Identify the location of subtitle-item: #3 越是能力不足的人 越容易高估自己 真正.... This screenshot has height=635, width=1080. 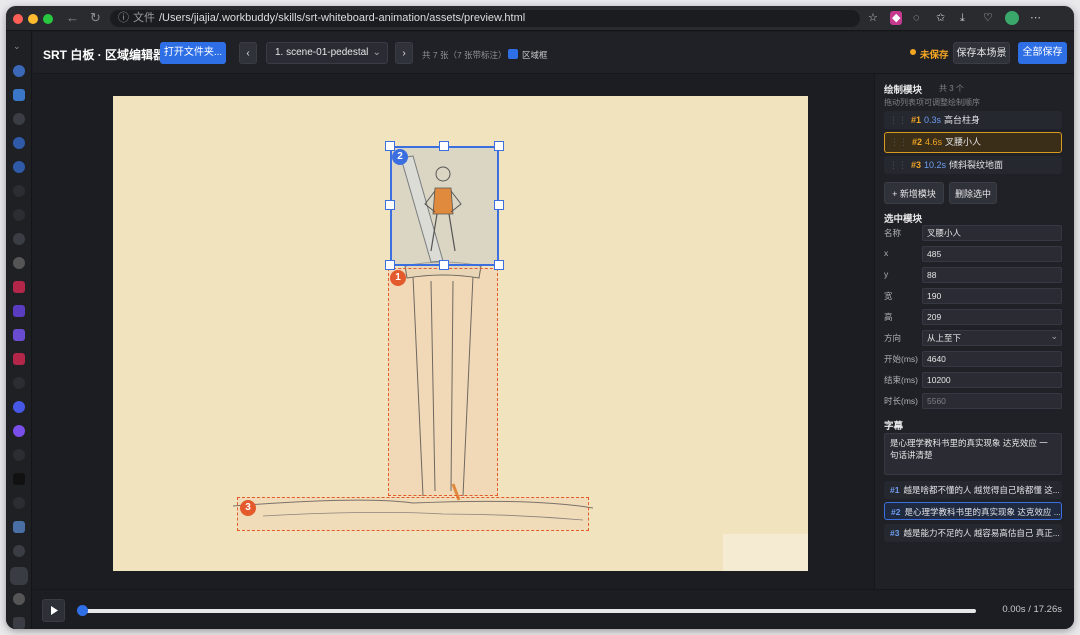
(973, 533).